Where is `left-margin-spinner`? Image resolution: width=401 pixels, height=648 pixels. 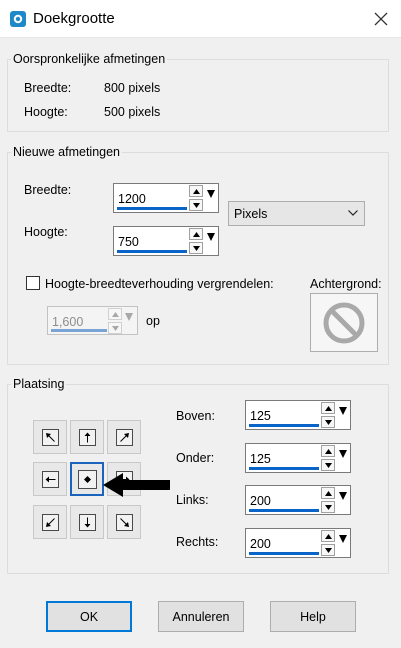 left-margin-spinner is located at coordinates (298, 500).